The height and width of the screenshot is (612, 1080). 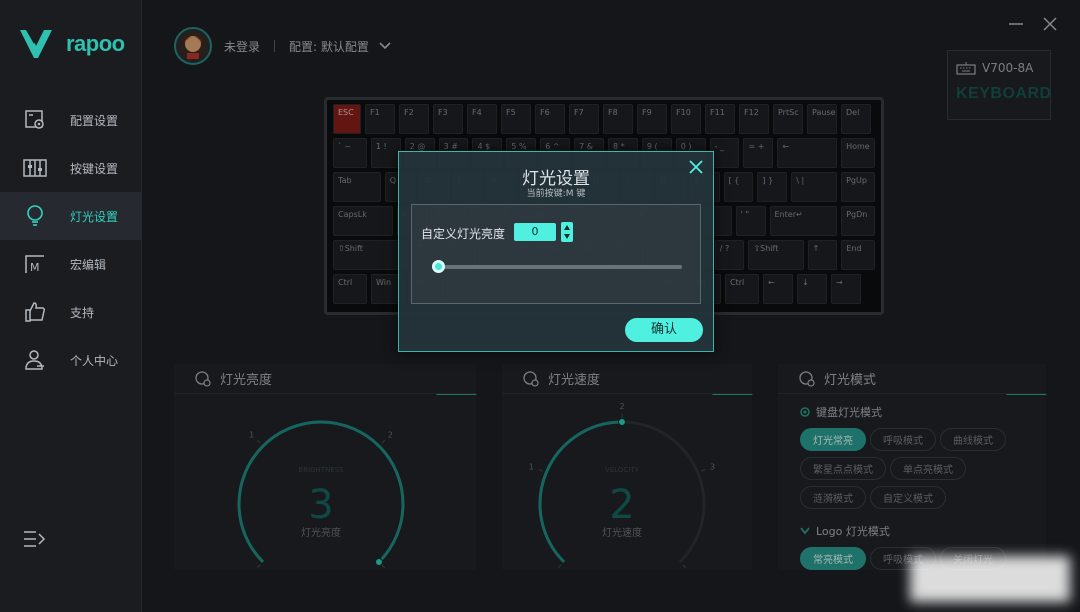 What do you see at coordinates (82, 312) in the screenshot?
I see `sidebar-item-label: 支持` at bounding box center [82, 312].